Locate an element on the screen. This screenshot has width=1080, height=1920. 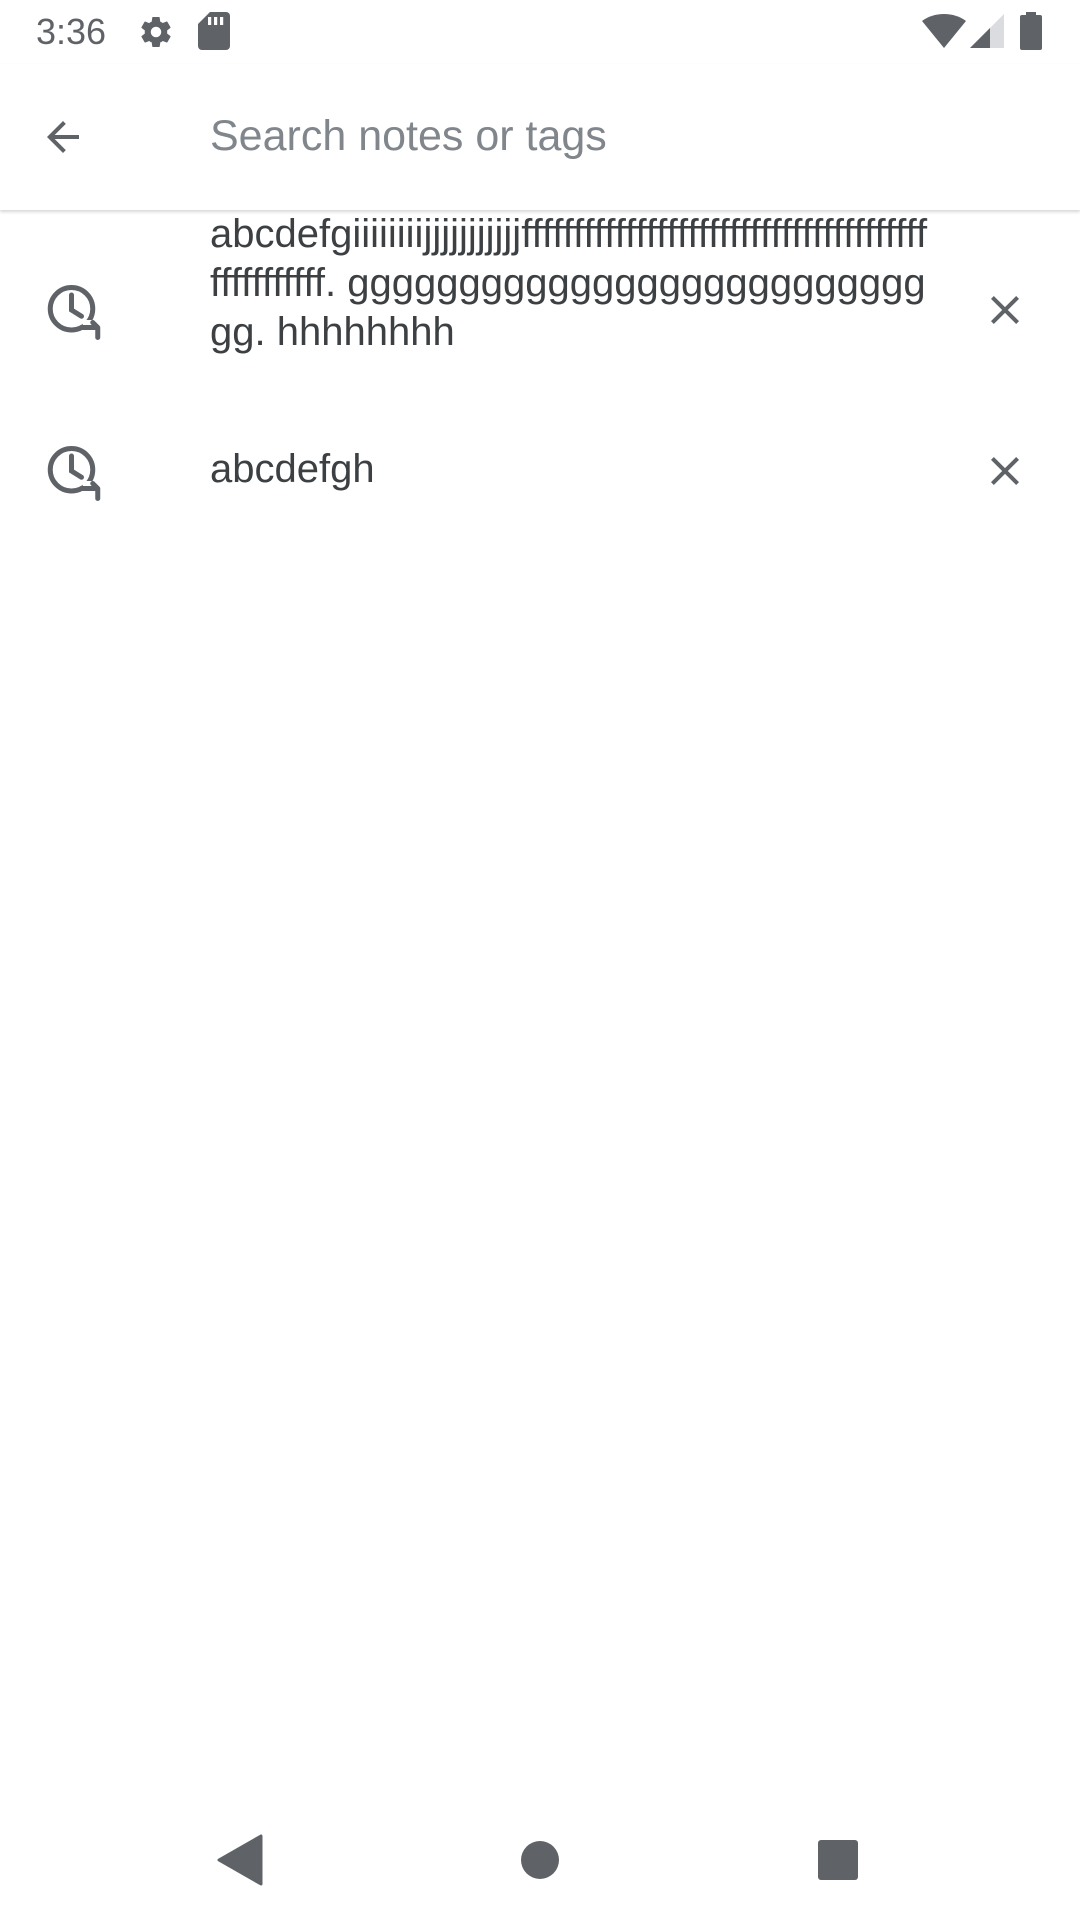
back-triangle-icon is located at coordinates (240, 1860).